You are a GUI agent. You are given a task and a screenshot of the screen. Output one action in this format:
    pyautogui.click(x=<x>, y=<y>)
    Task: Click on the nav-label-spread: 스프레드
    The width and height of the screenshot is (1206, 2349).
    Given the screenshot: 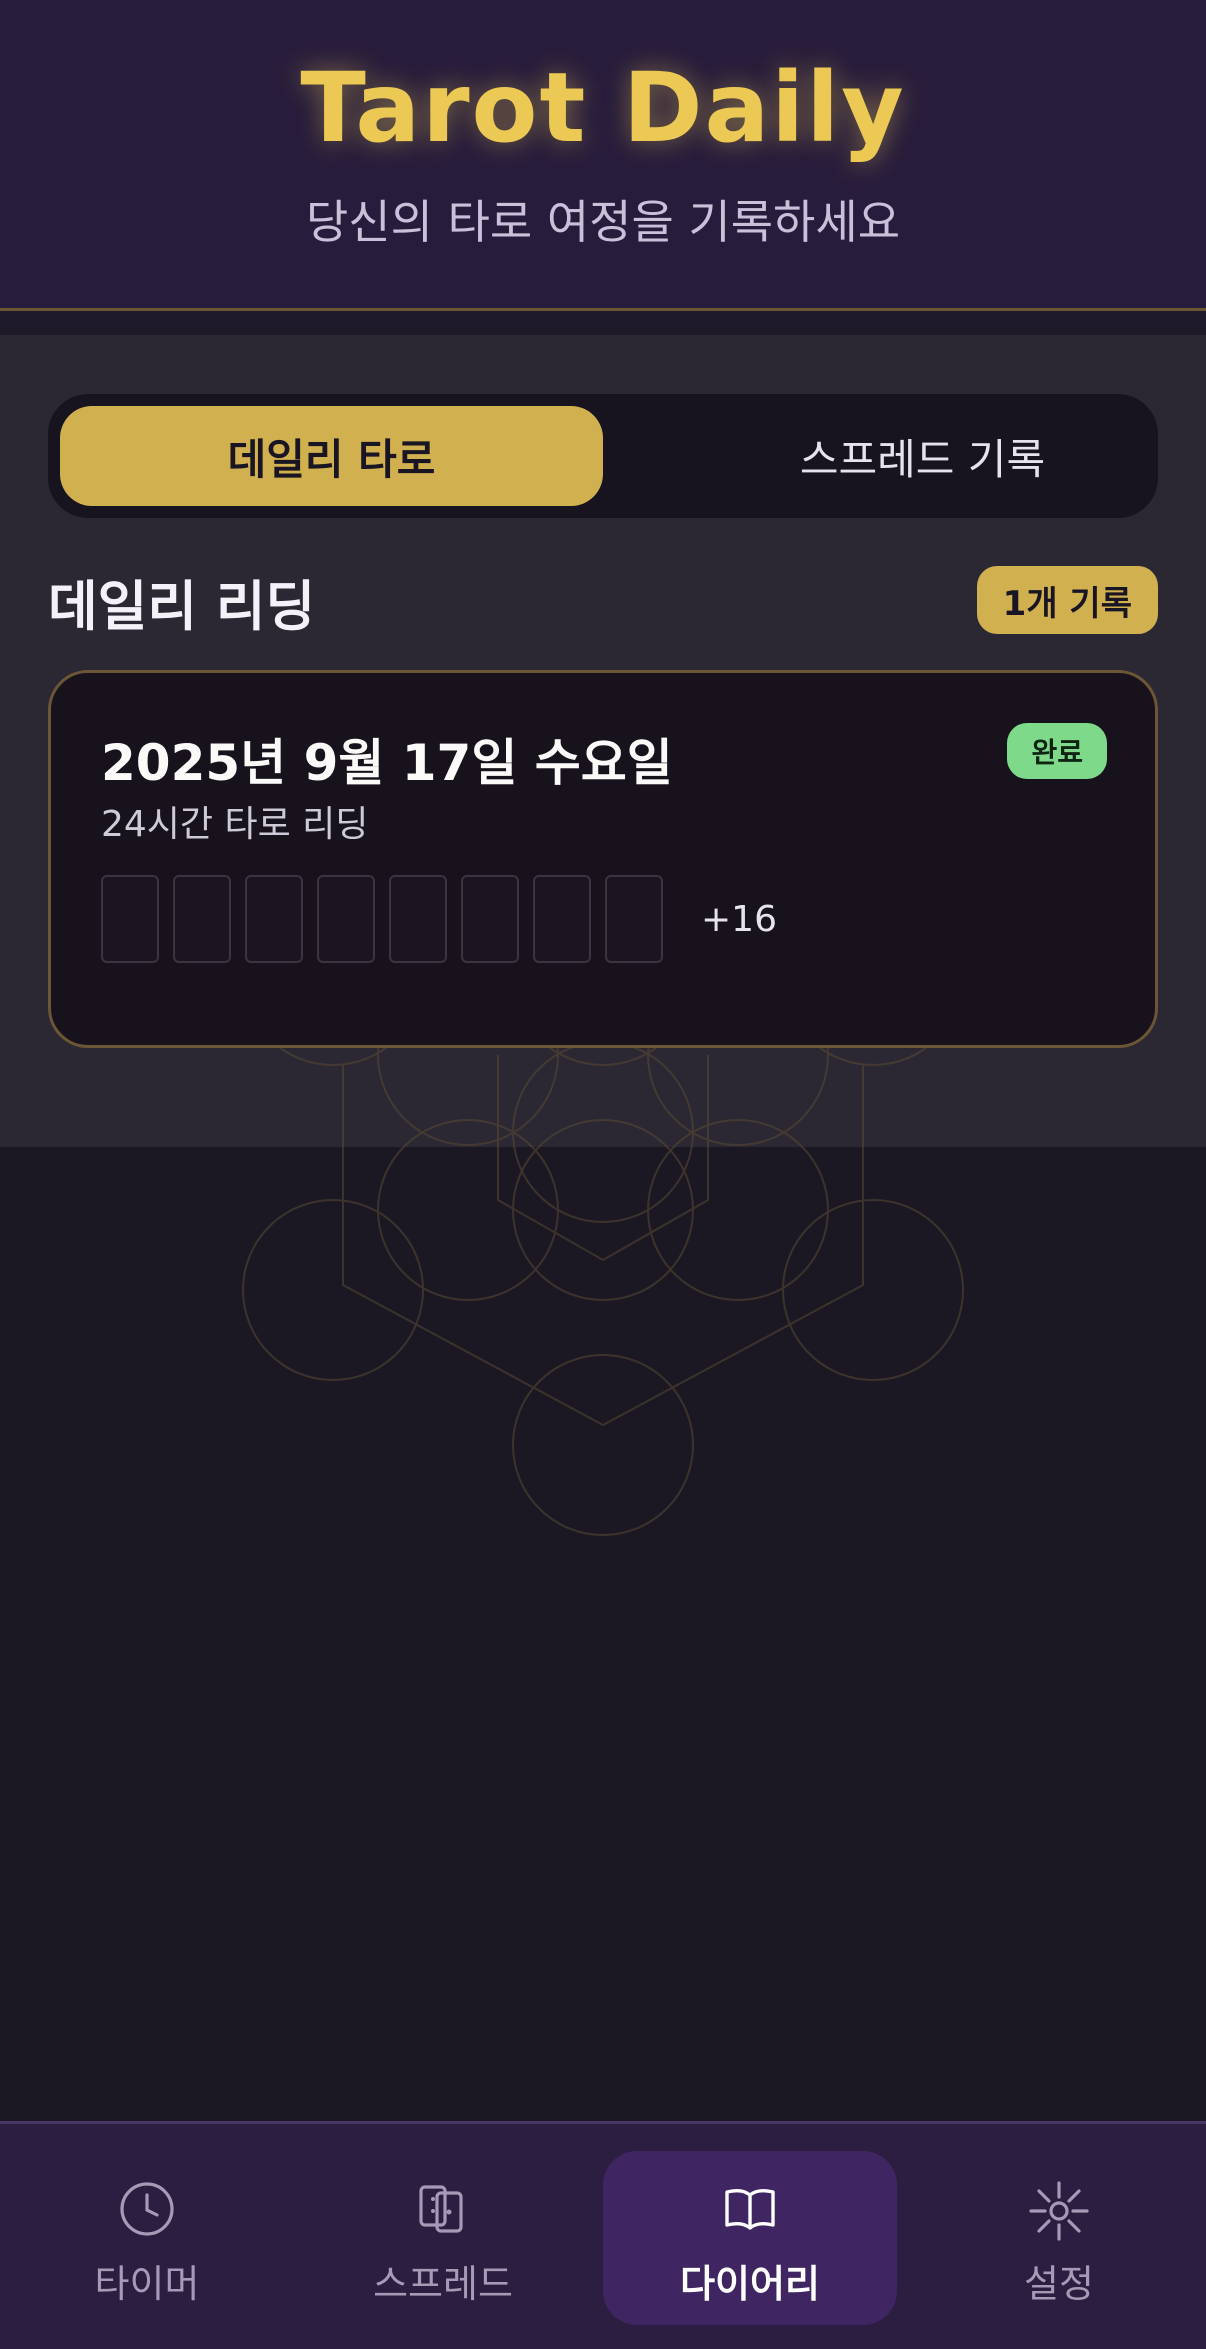 What is the action you would take?
    pyautogui.click(x=443, y=2284)
    